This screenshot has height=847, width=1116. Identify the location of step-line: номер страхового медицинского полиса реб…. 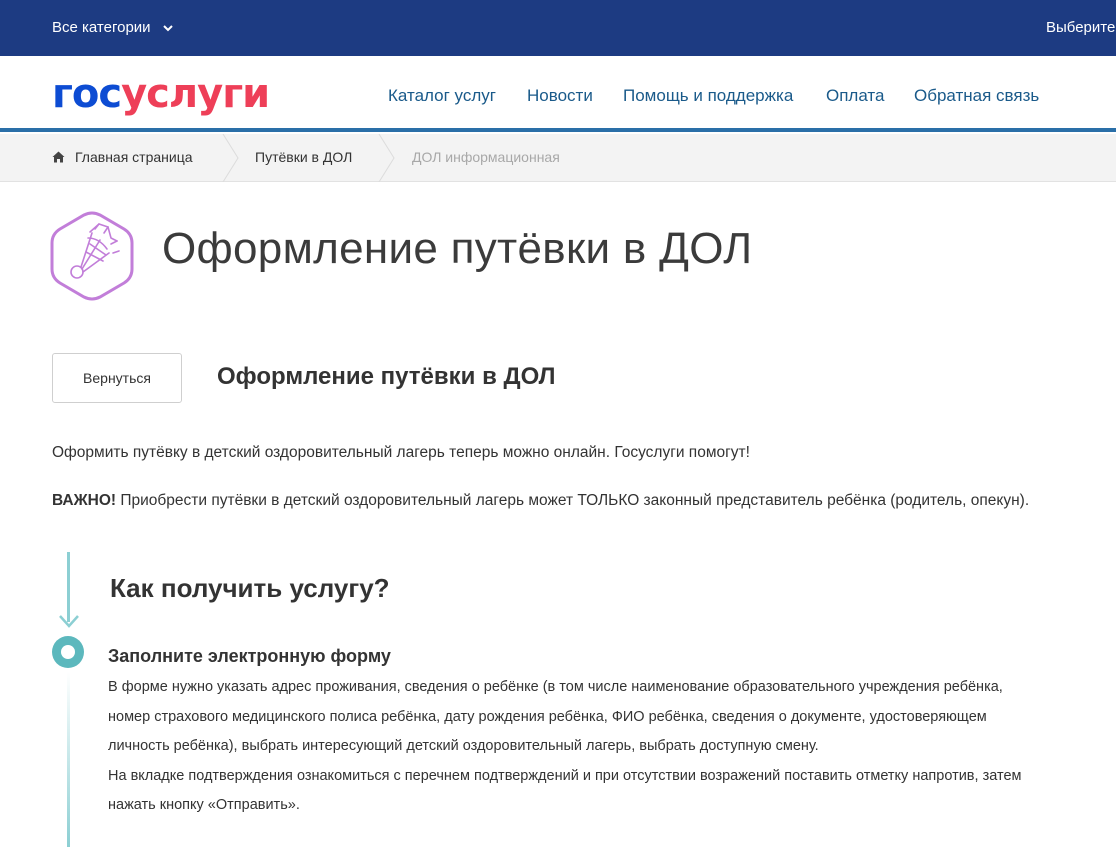
(547, 716).